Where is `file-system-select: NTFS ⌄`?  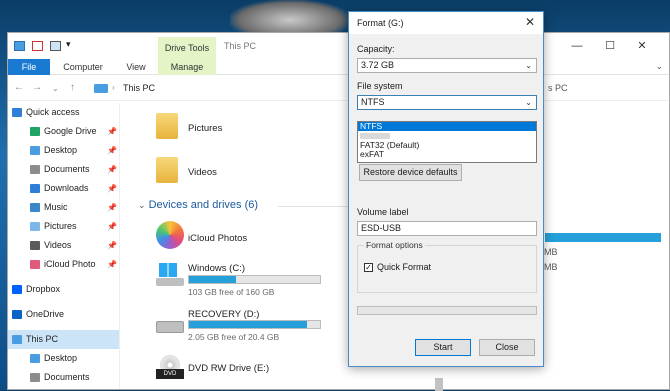 file-system-select: NTFS ⌄ is located at coordinates (447, 102).